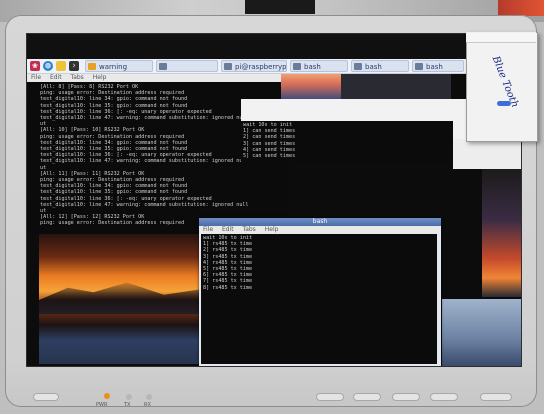  What do you see at coordinates (481, 332) in the screenshot?
I see `sea-wallpaper` at bounding box center [481, 332].